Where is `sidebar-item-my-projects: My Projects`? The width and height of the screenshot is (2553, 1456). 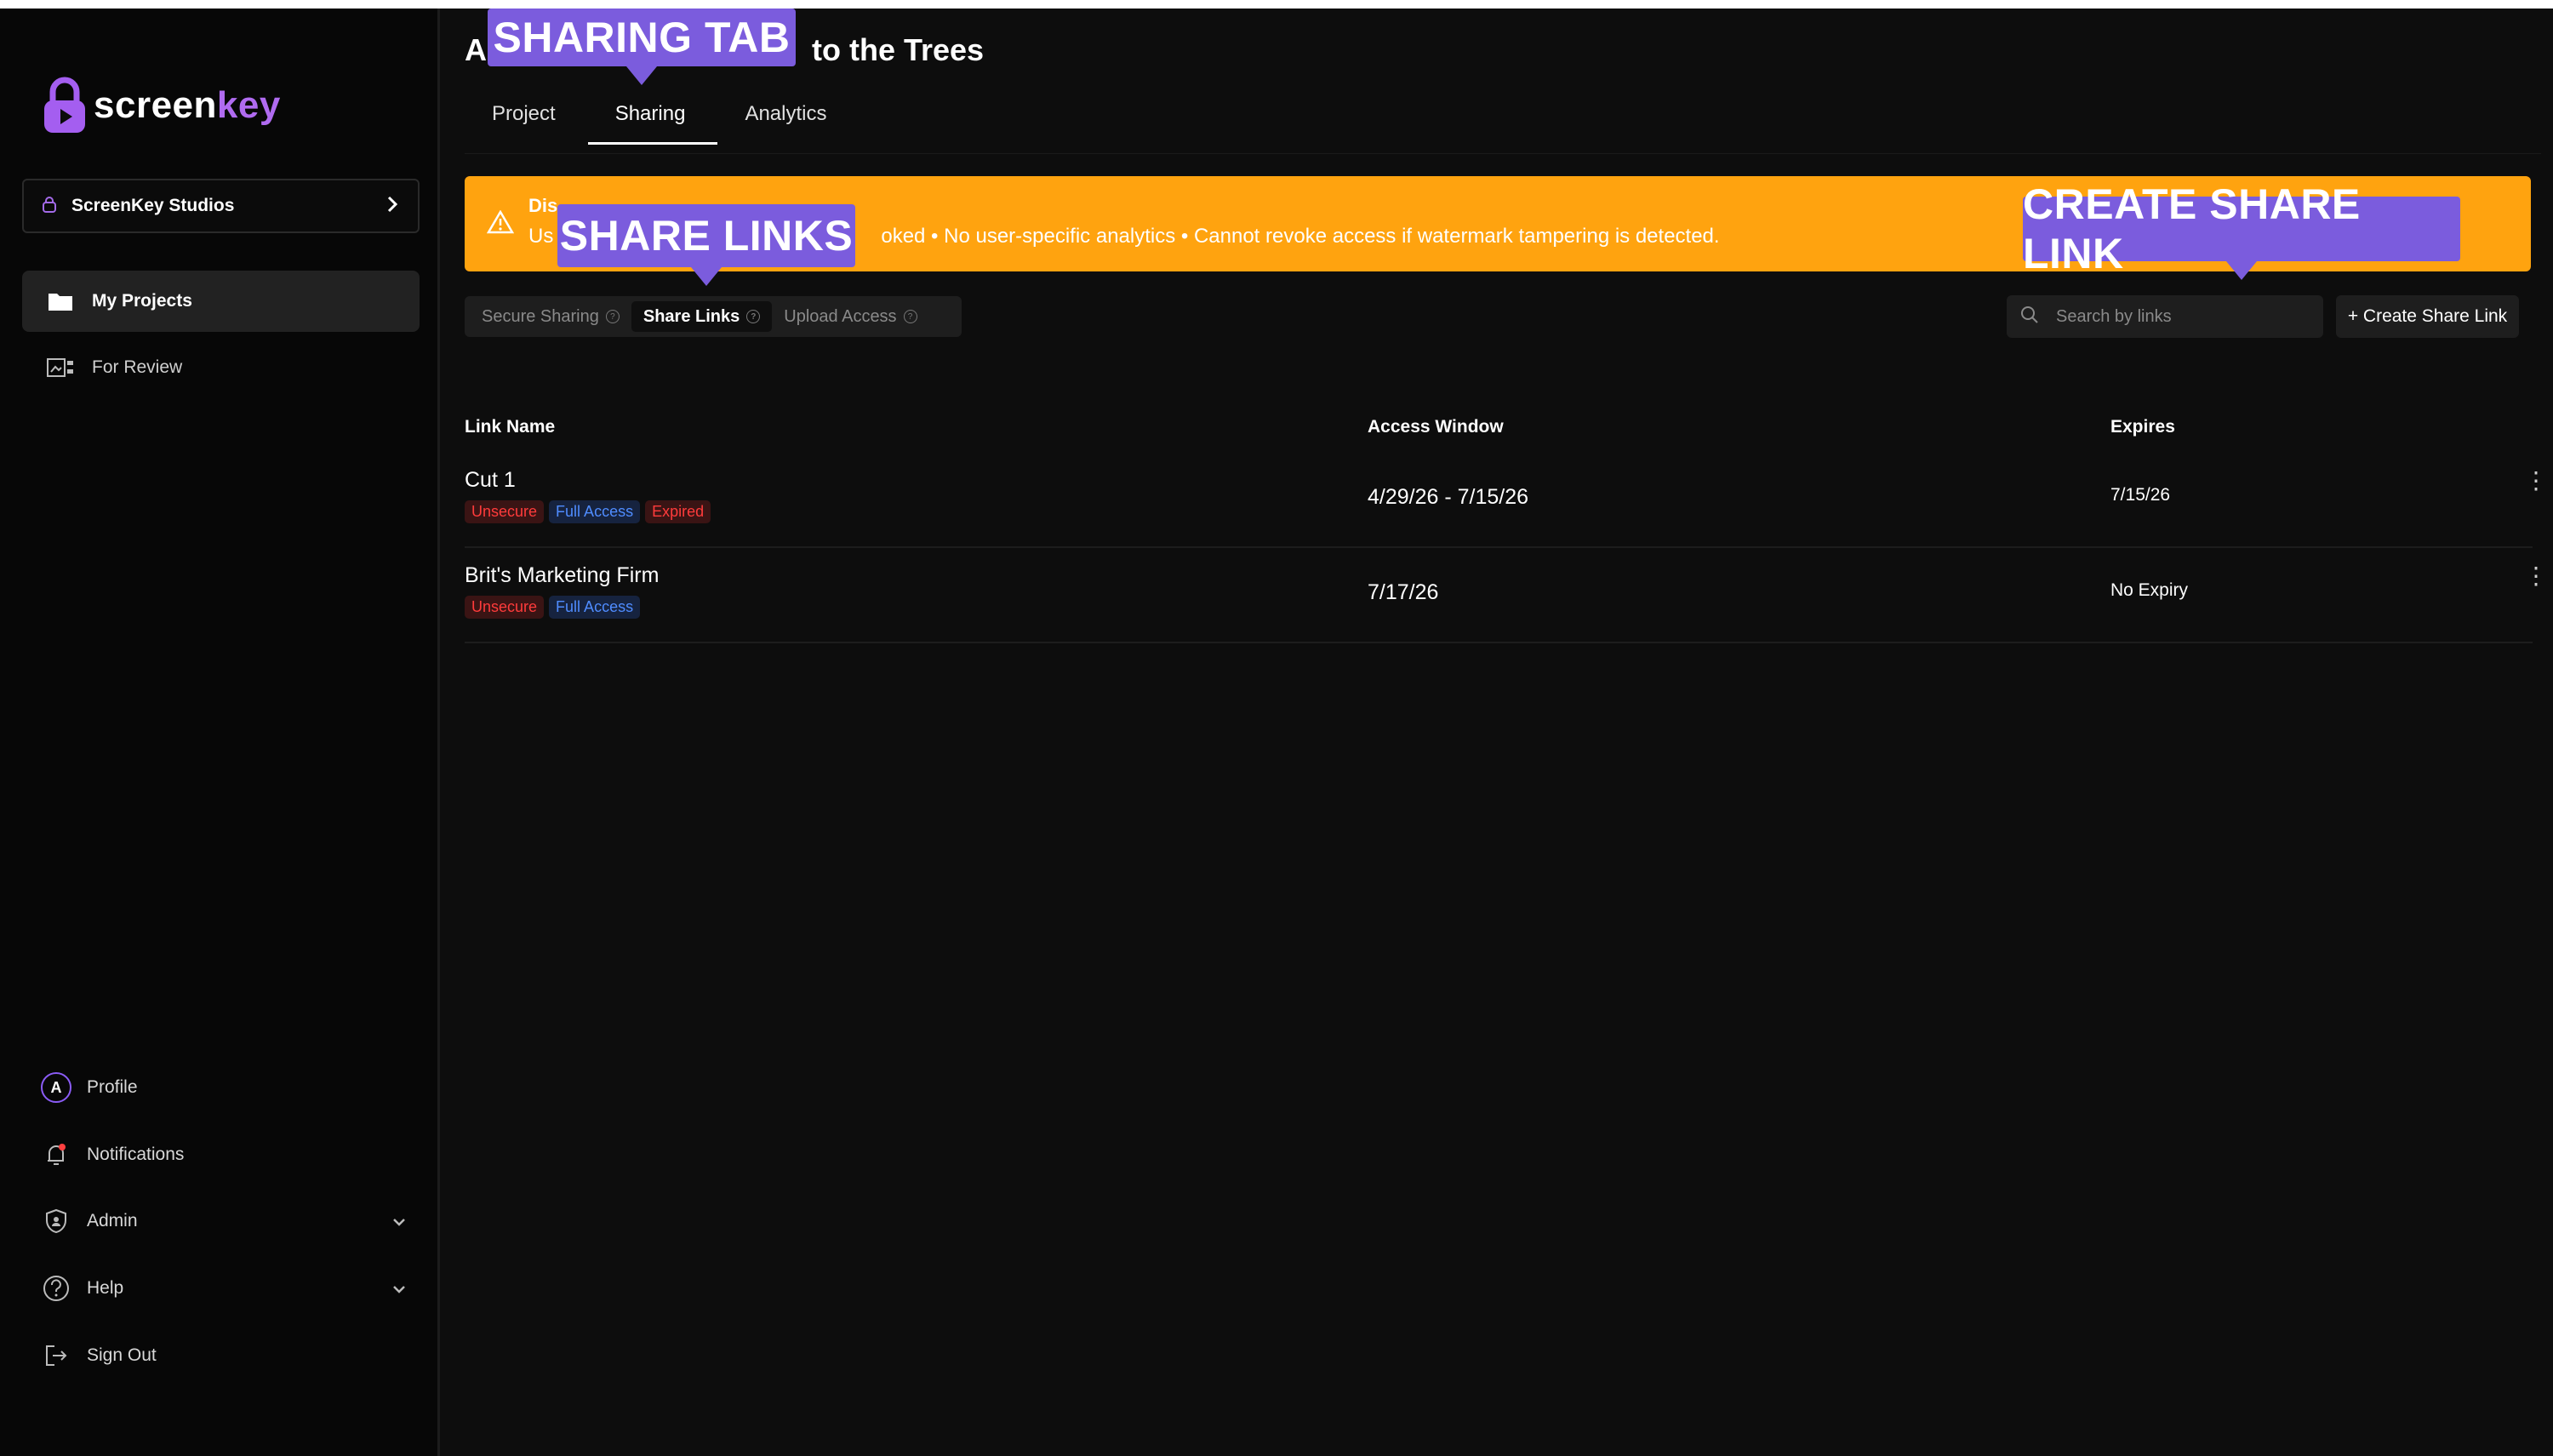
sidebar-item-my-projects: My Projects is located at coordinates (221, 301).